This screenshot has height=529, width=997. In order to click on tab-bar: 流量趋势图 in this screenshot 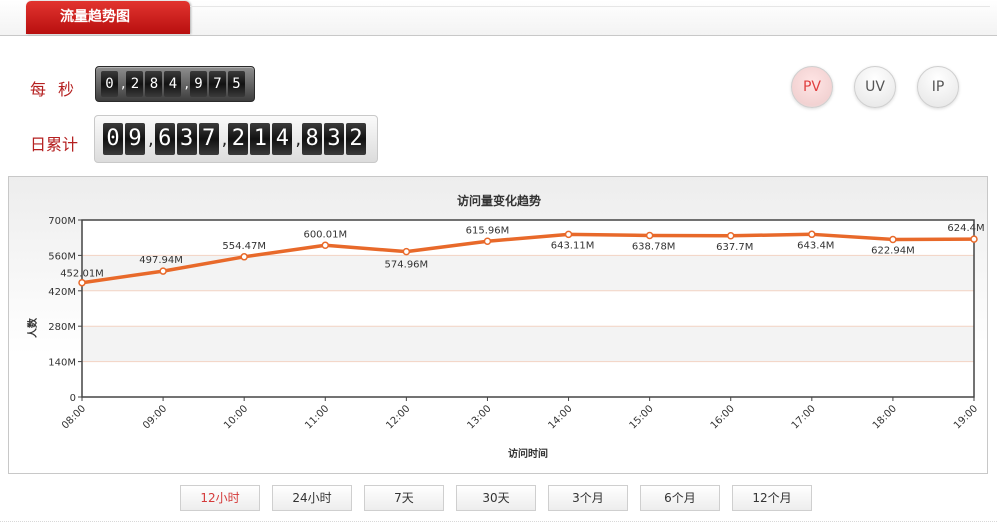, I will do `click(498, 18)`.